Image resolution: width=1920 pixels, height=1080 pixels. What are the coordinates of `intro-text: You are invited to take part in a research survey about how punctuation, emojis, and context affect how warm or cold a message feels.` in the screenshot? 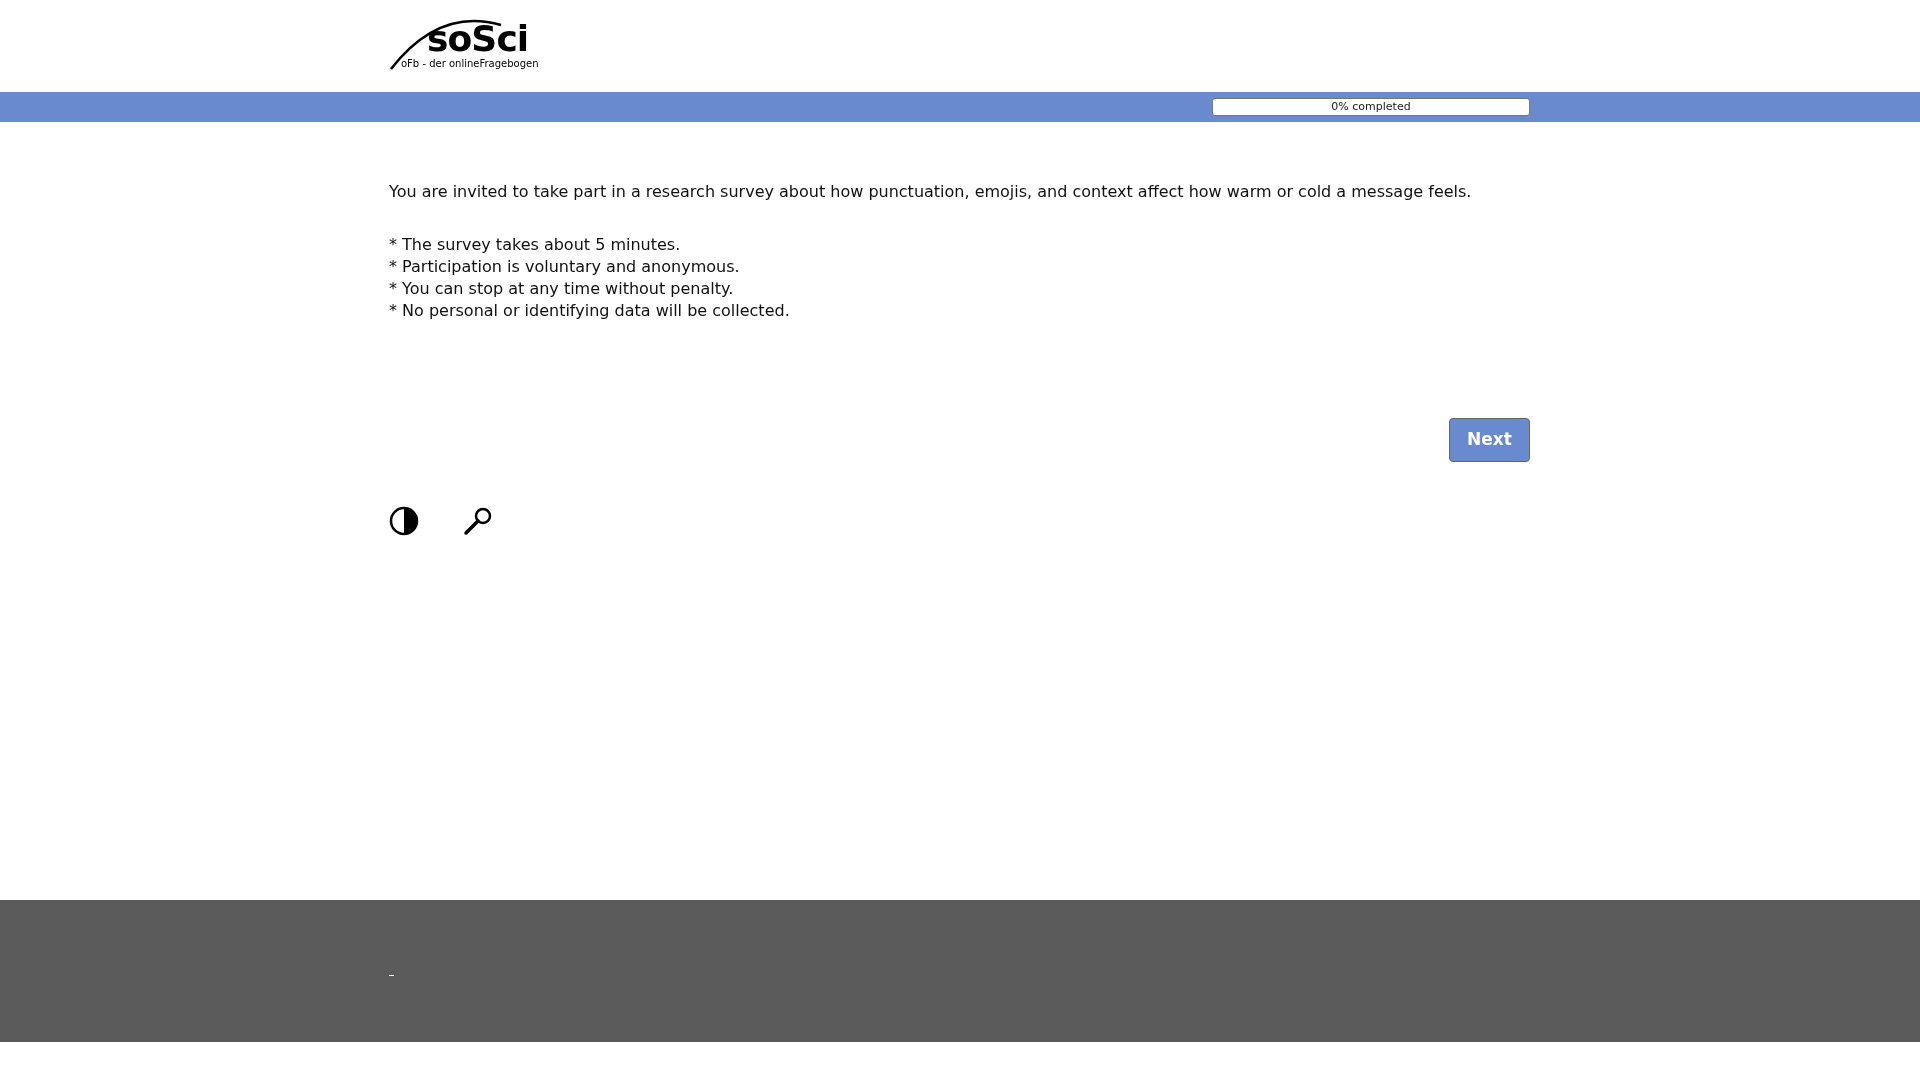 It's located at (931, 192).